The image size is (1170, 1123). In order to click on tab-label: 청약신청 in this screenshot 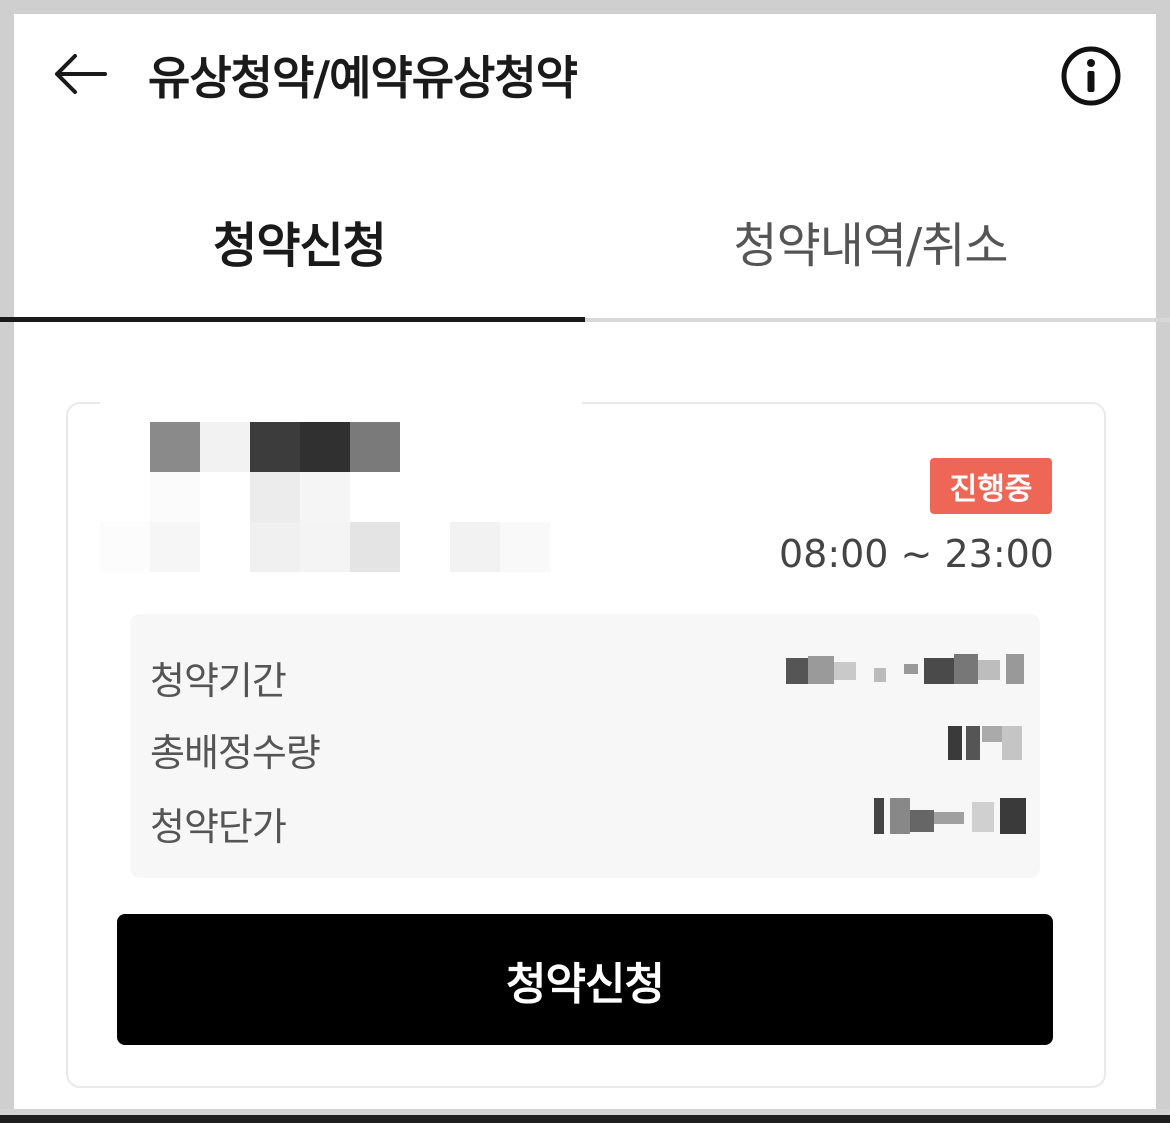, I will do `click(300, 246)`.